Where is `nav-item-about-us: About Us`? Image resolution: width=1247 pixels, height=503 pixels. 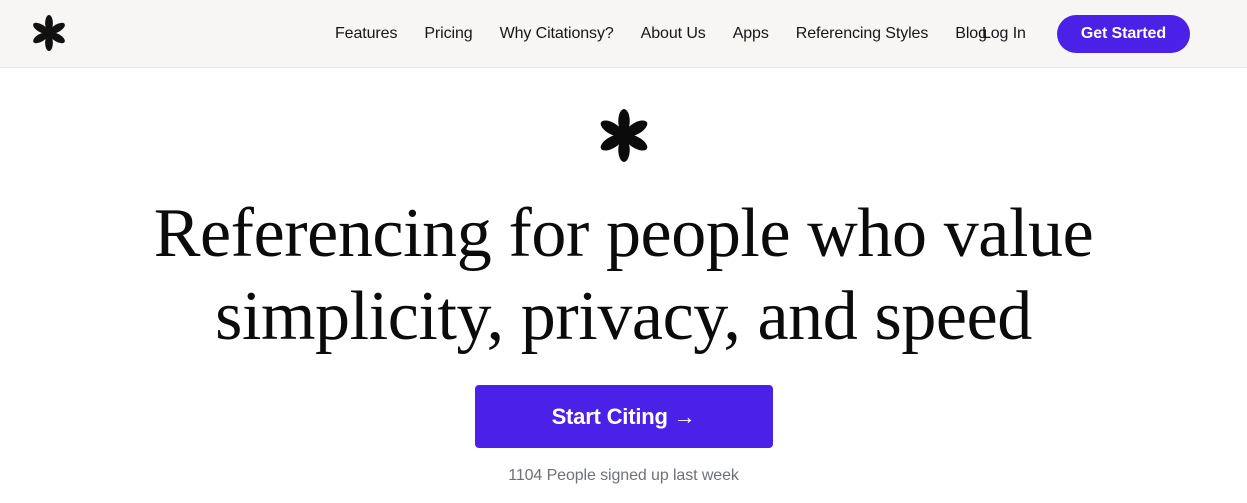
nav-item-about-us: About Us is located at coordinates (673, 33).